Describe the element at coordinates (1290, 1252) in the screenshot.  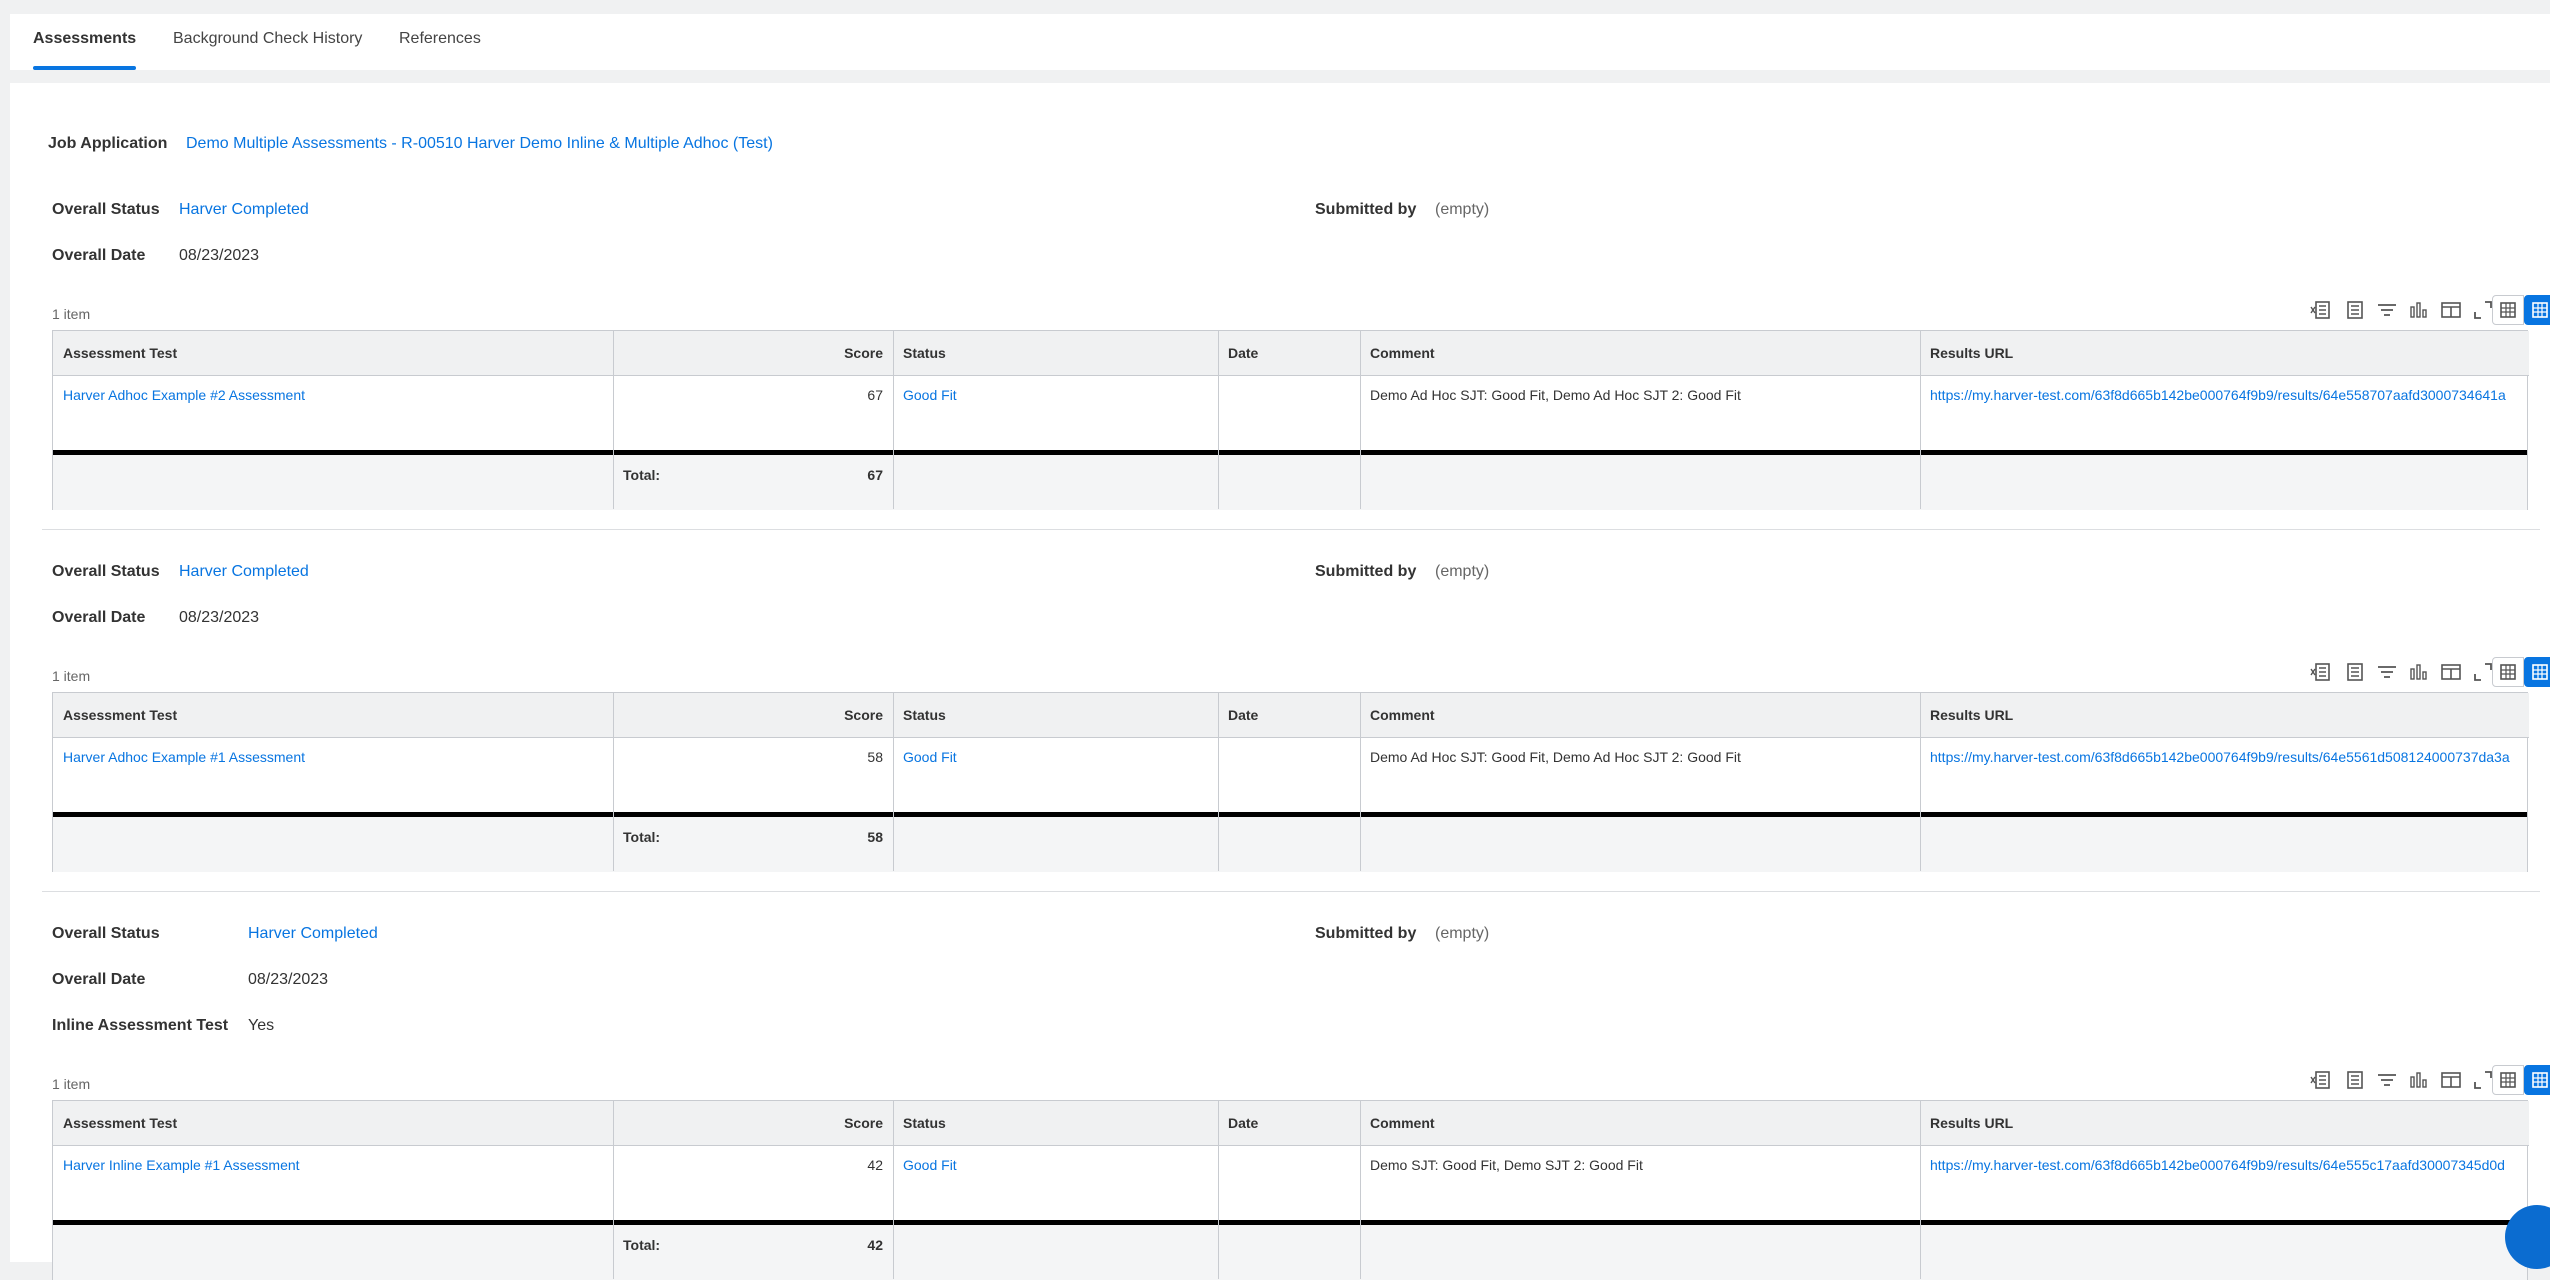
I see `total-row: Total: 42` at that location.